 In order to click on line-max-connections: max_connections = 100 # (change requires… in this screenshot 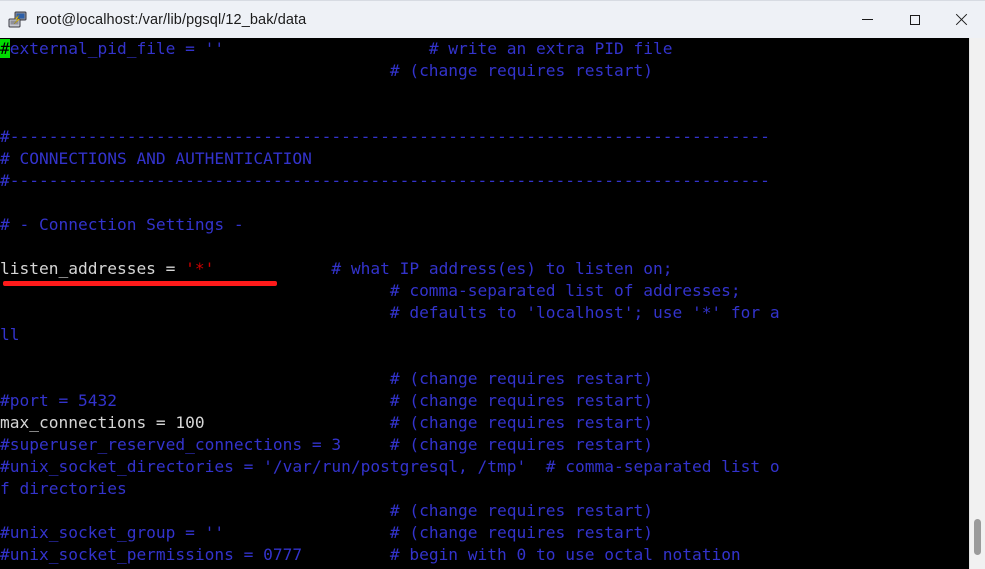, I will do `click(390, 423)`.